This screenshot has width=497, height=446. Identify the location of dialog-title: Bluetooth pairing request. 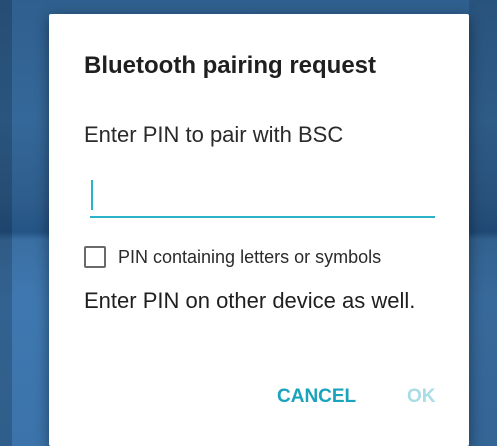
(230, 65).